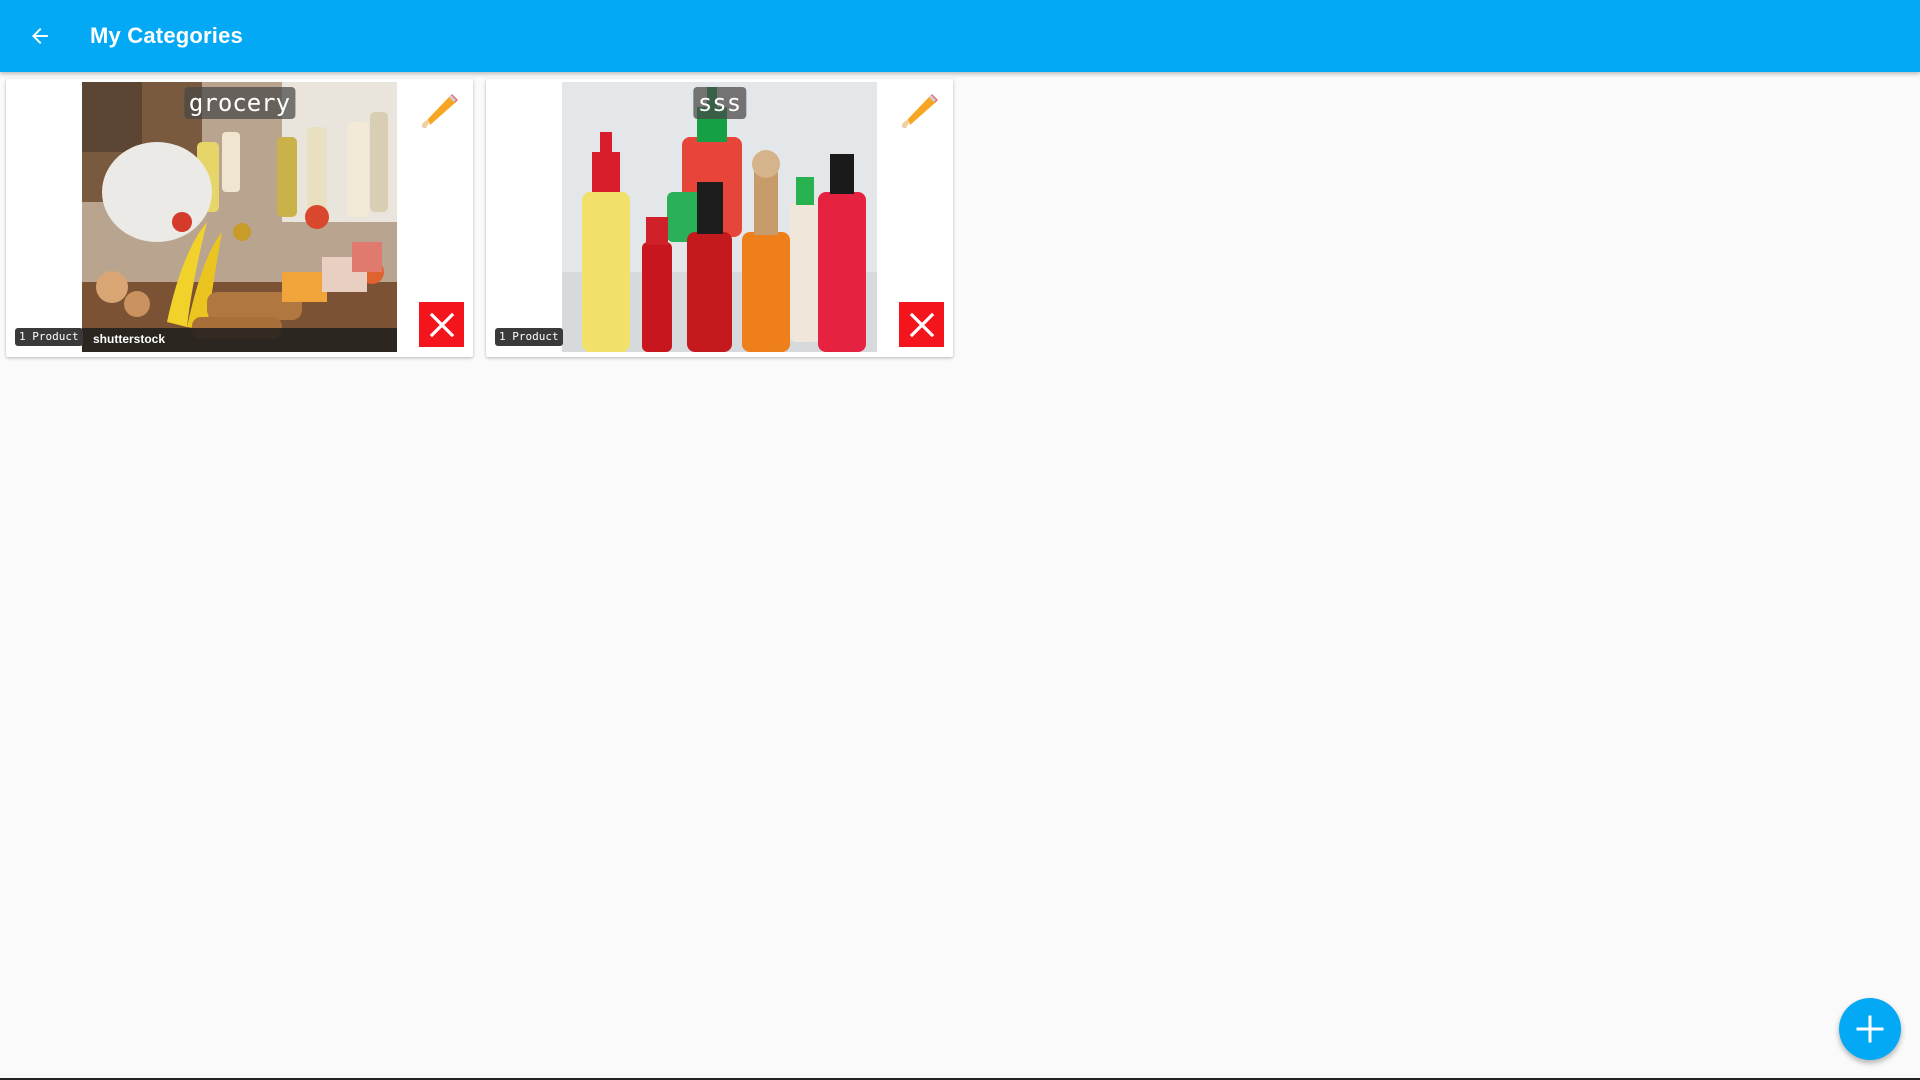 This screenshot has width=1920, height=1080. I want to click on category-card: sss 1 Product, so click(719, 218).